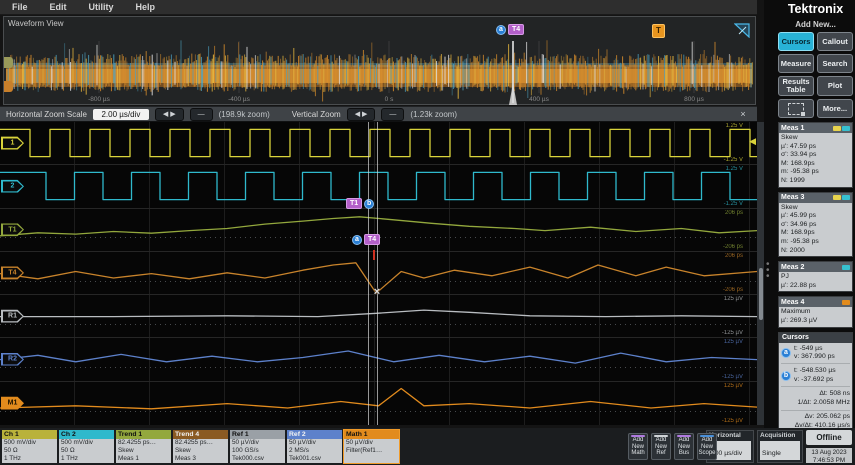 This screenshot has width=855, height=465. I want to click on zoom-close-icon: ×, so click(743, 114).